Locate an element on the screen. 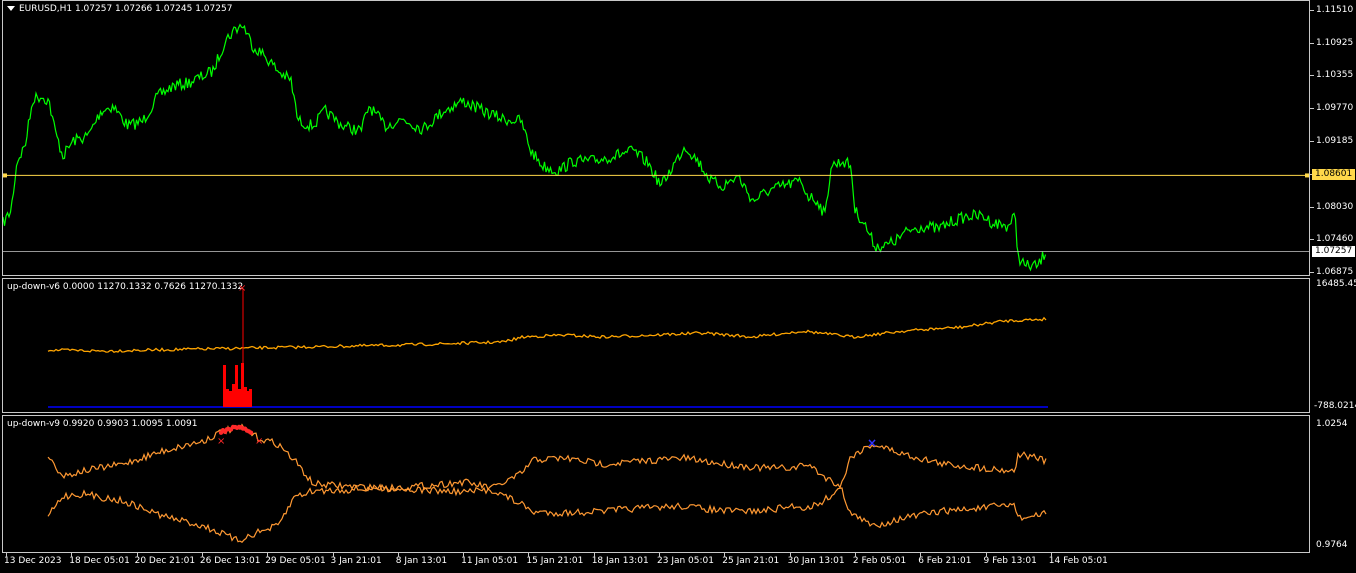  v6-scale-top: 16485.450 is located at coordinates (1336, 284).